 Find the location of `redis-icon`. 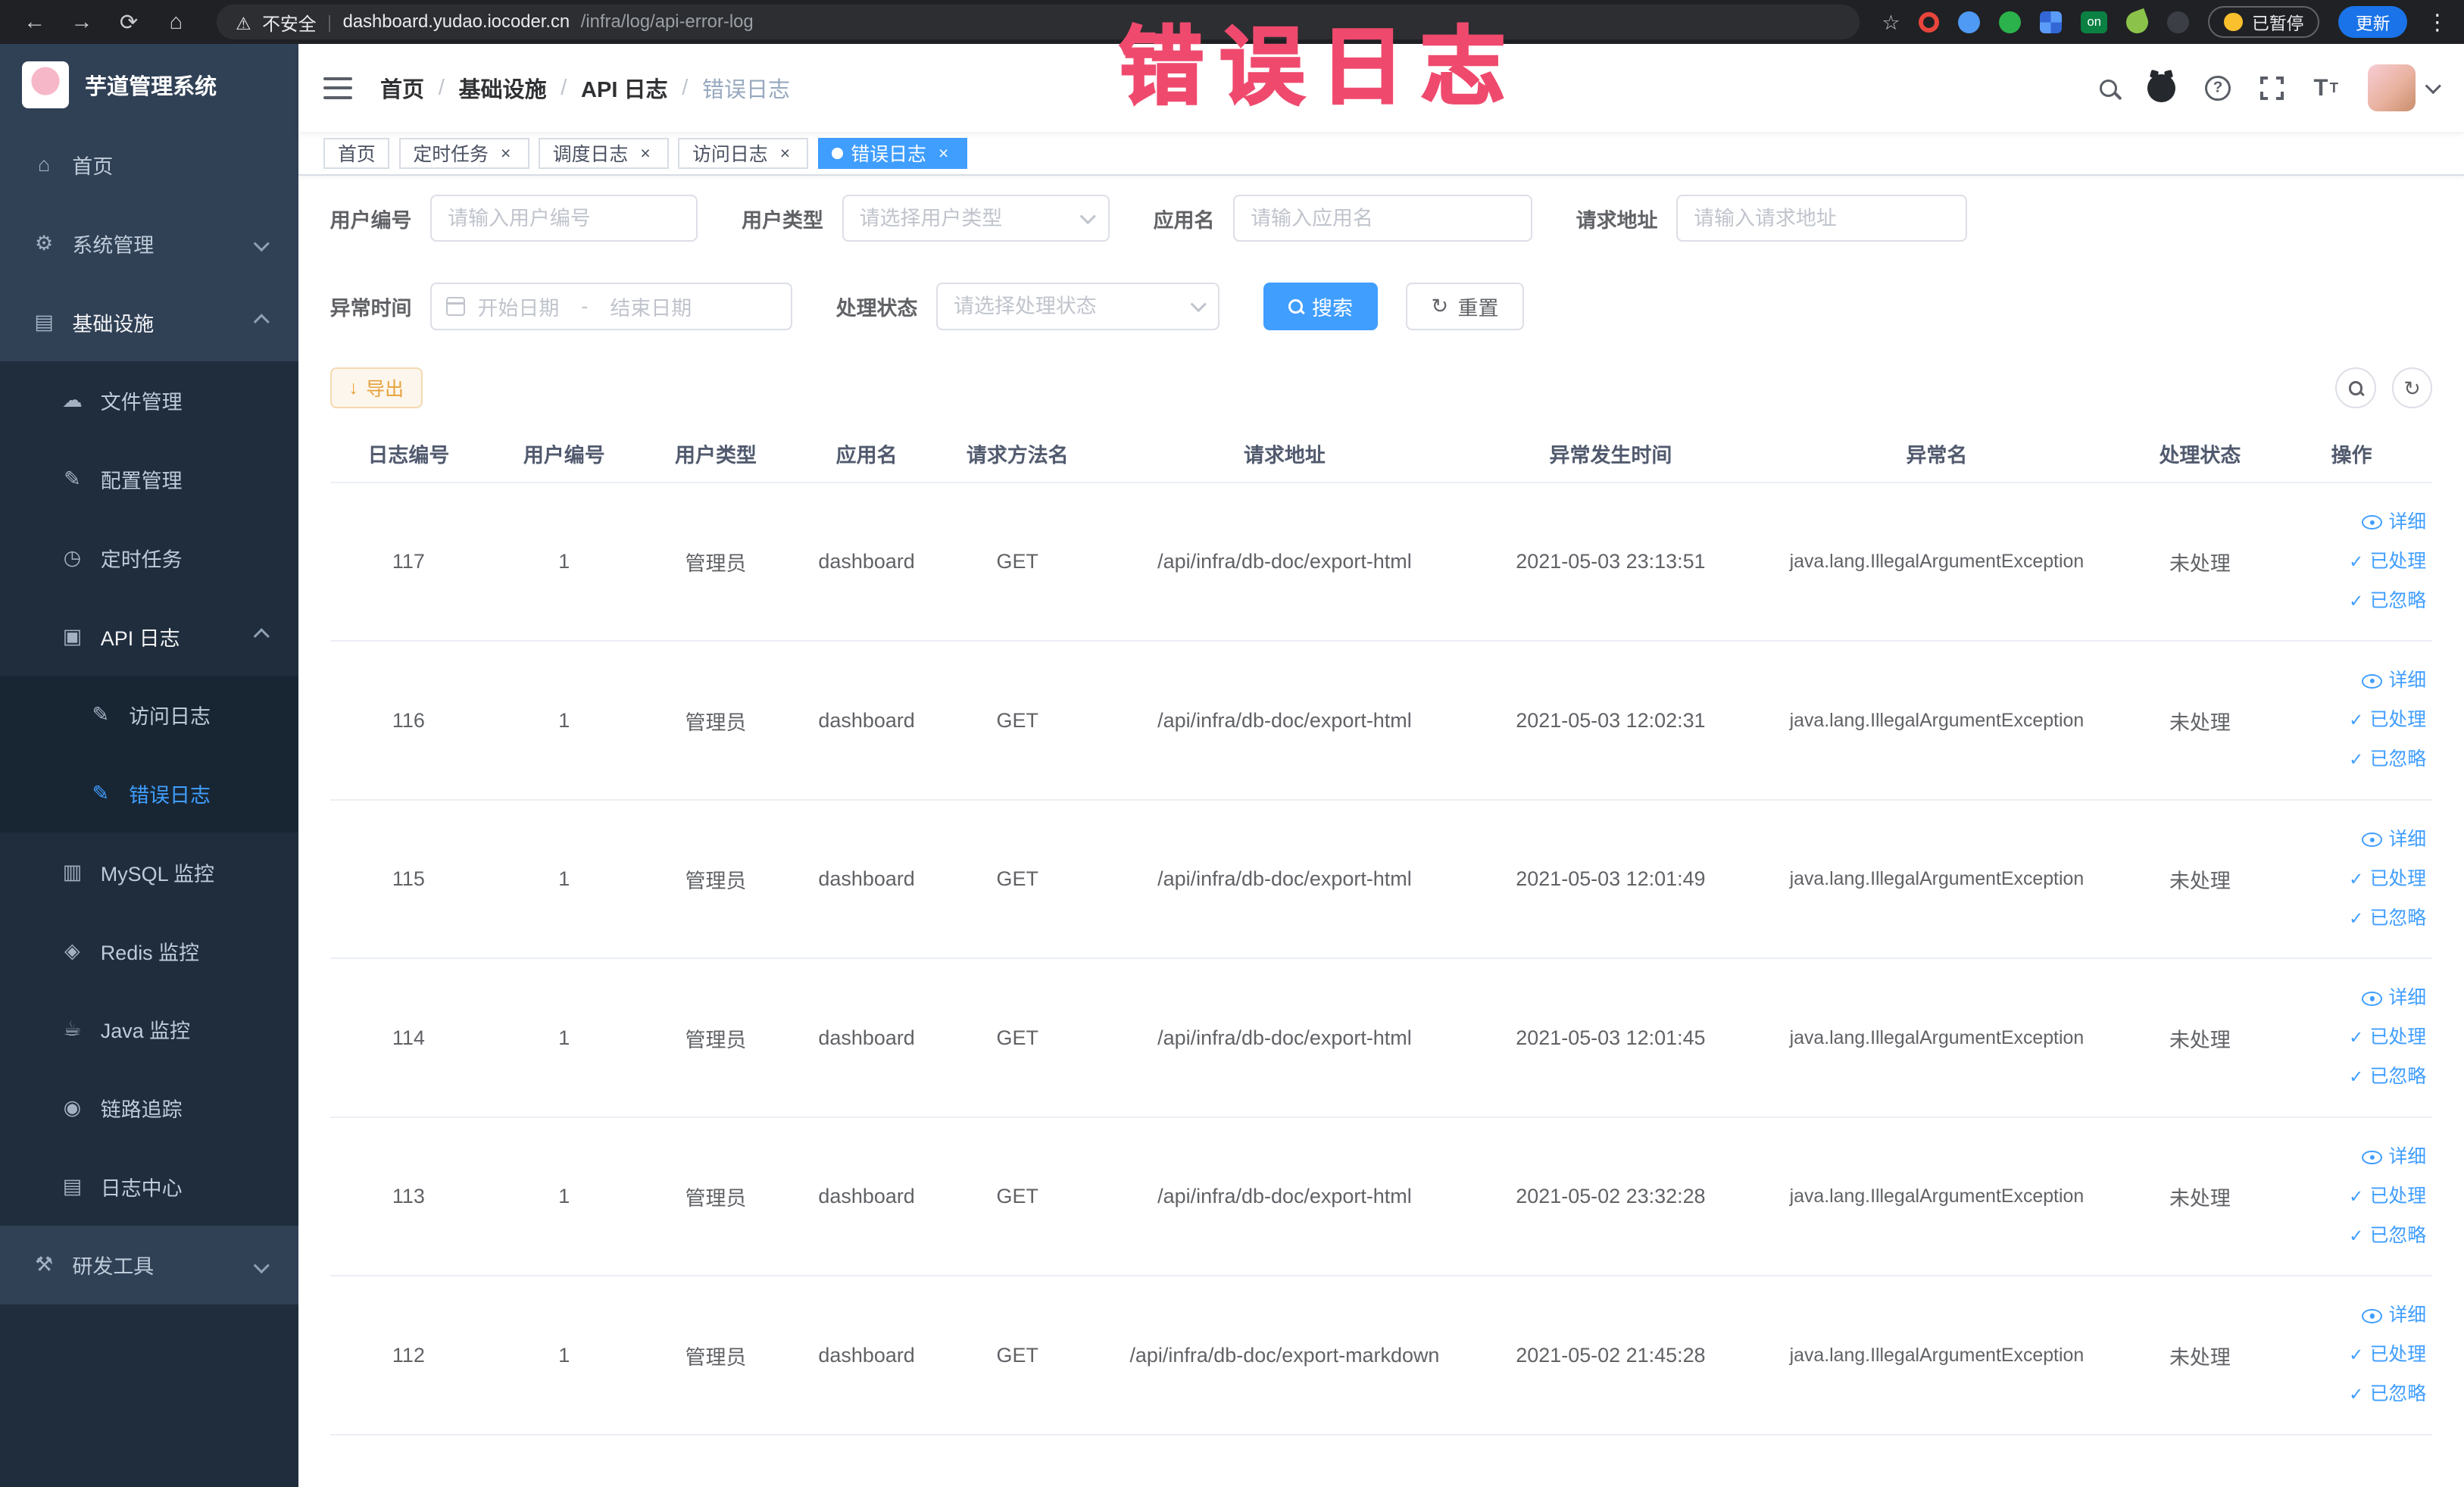

redis-icon is located at coordinates (72, 951).